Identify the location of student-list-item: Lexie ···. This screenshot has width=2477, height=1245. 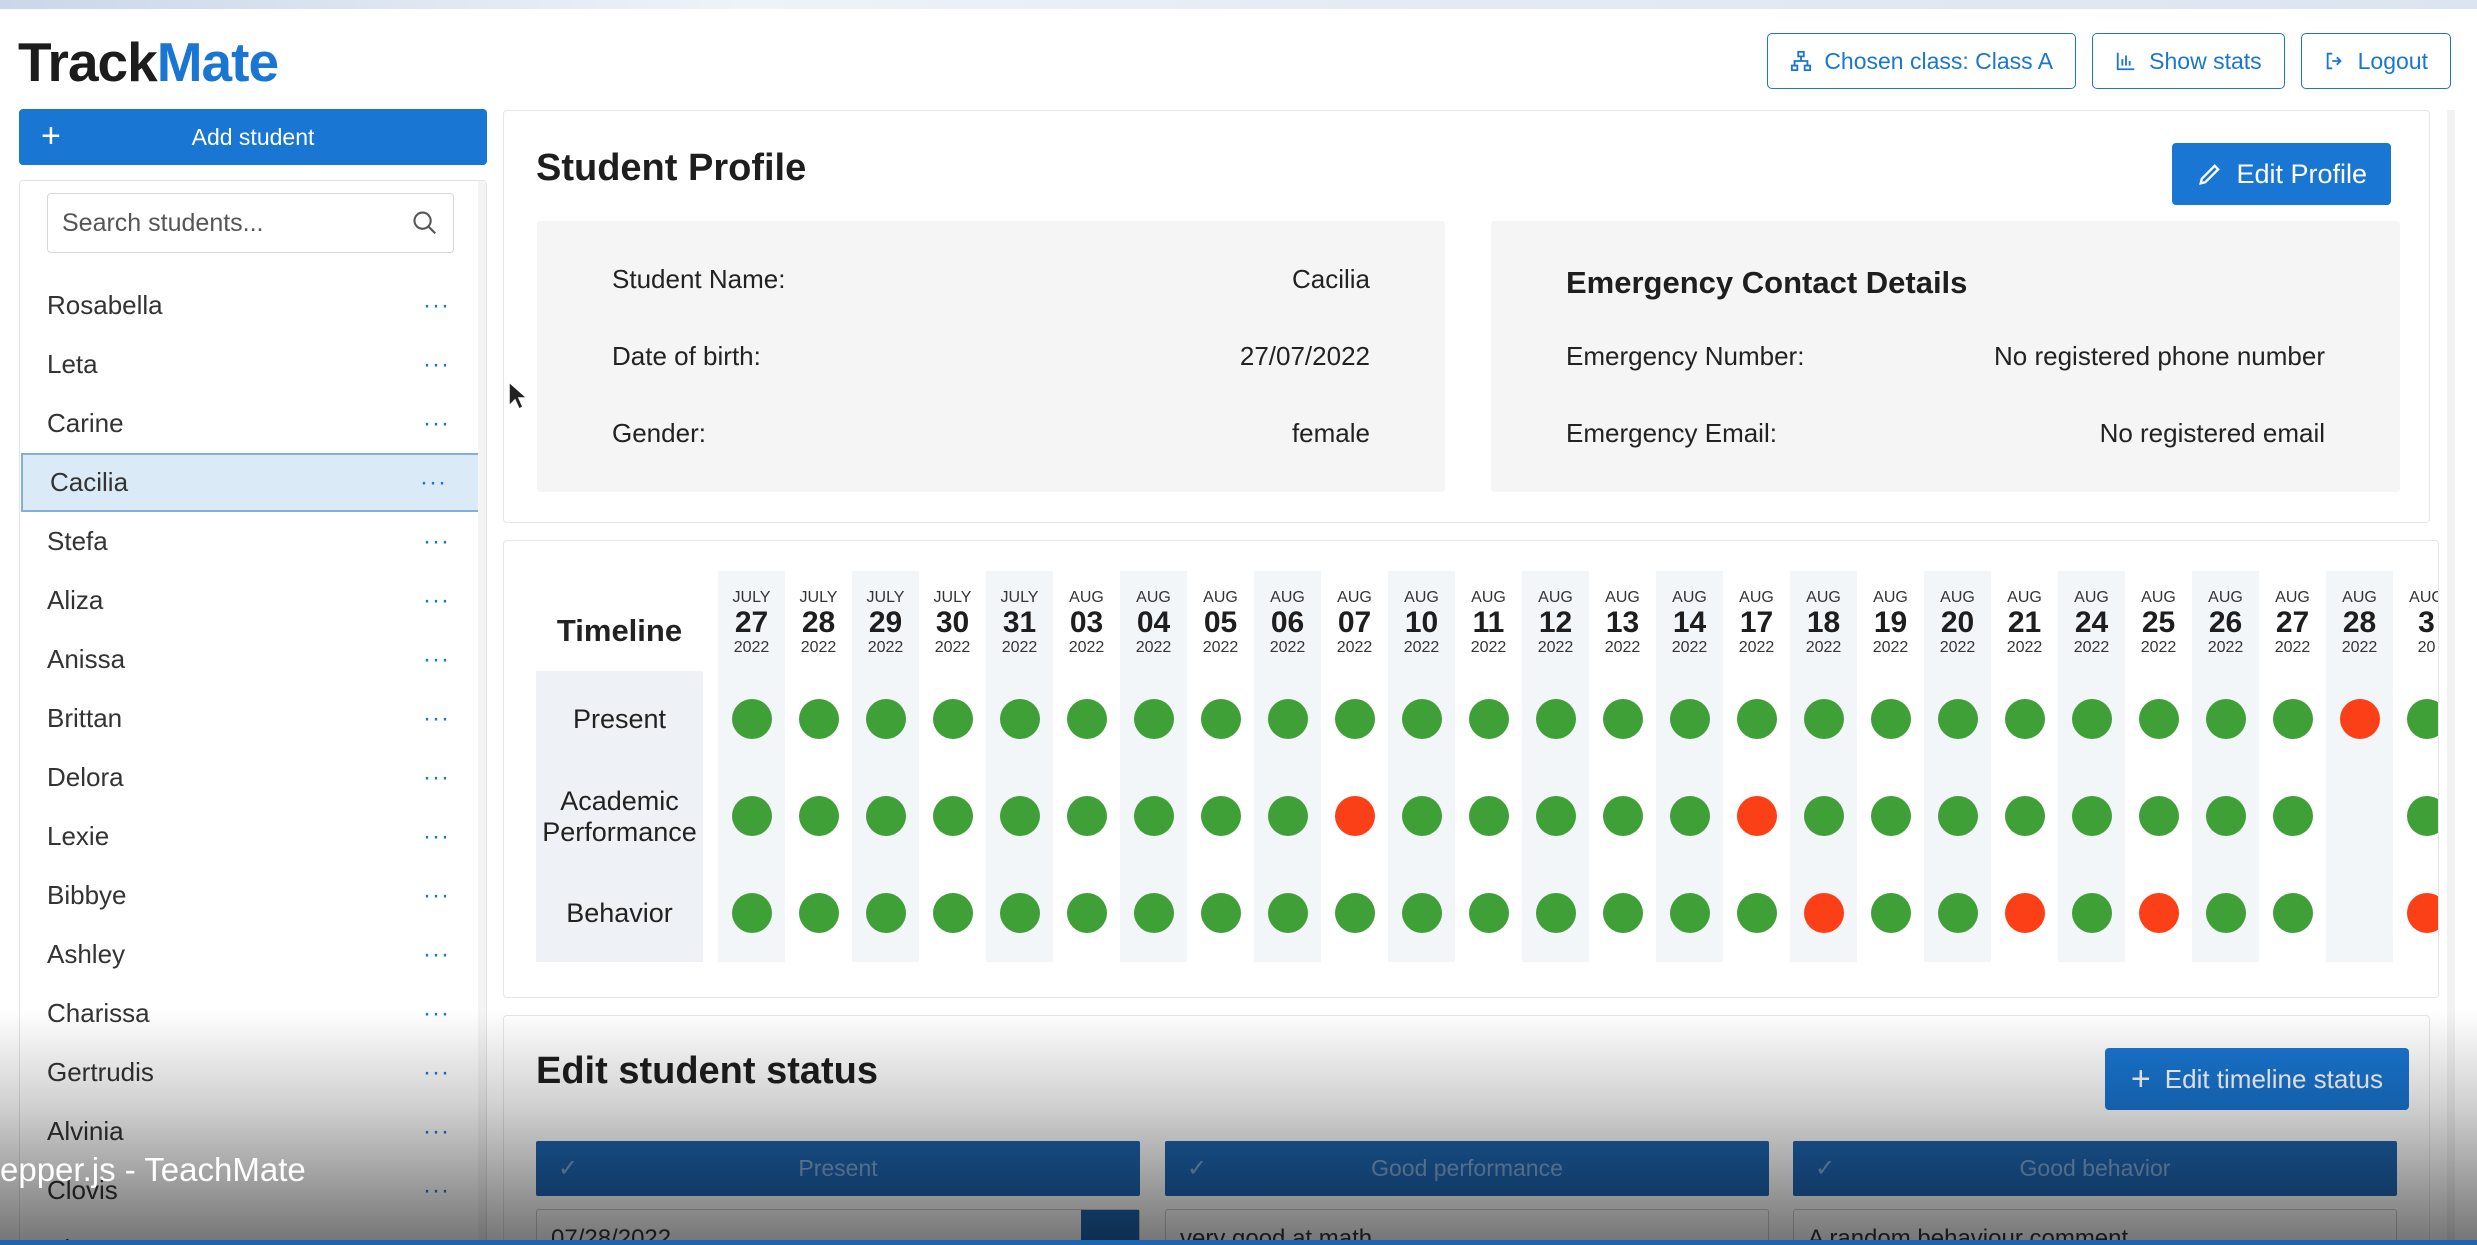
(253, 836).